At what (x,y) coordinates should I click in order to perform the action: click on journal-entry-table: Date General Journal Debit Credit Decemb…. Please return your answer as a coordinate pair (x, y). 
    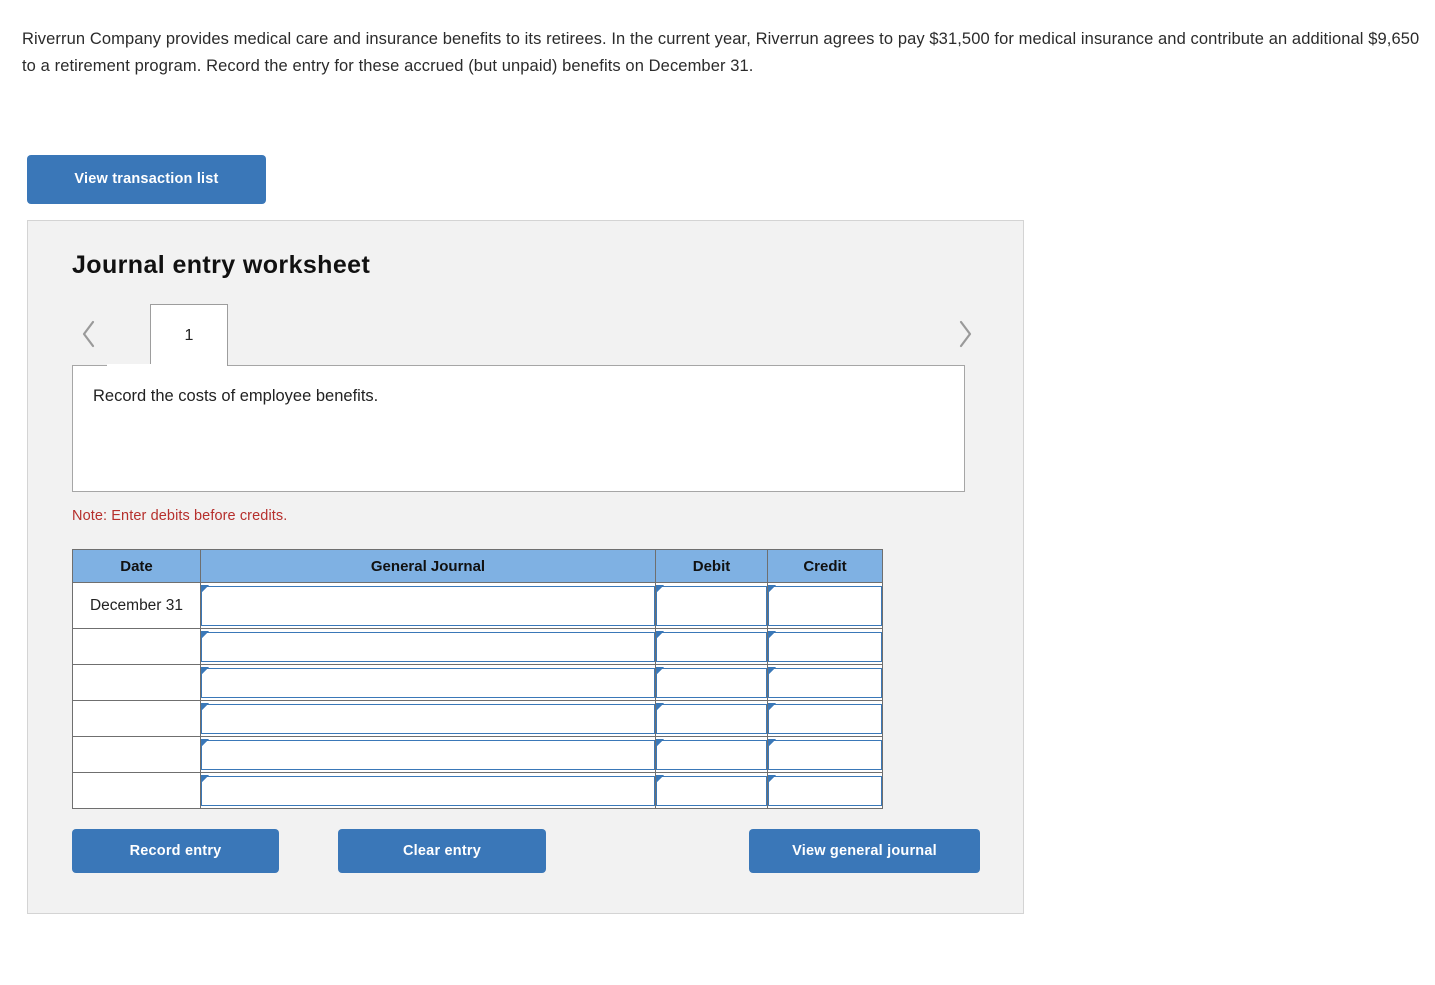
    Looking at the image, I should click on (477, 679).